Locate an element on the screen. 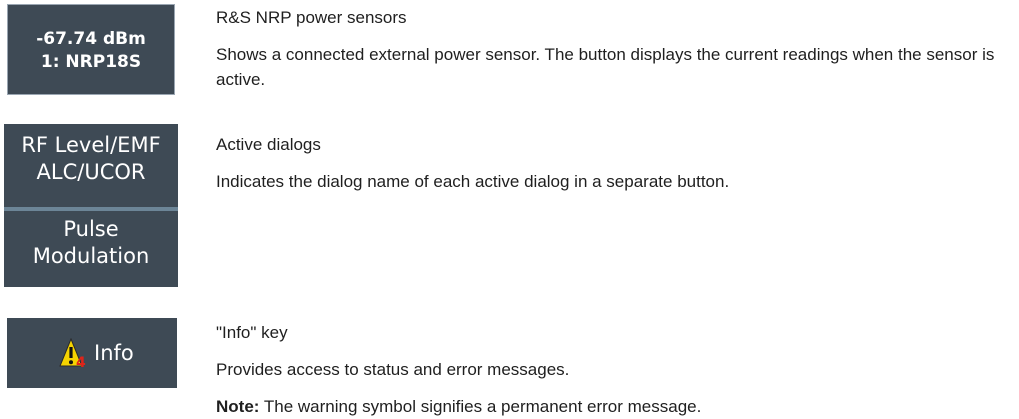  info-key-button: 4 Info is located at coordinates (92, 353).